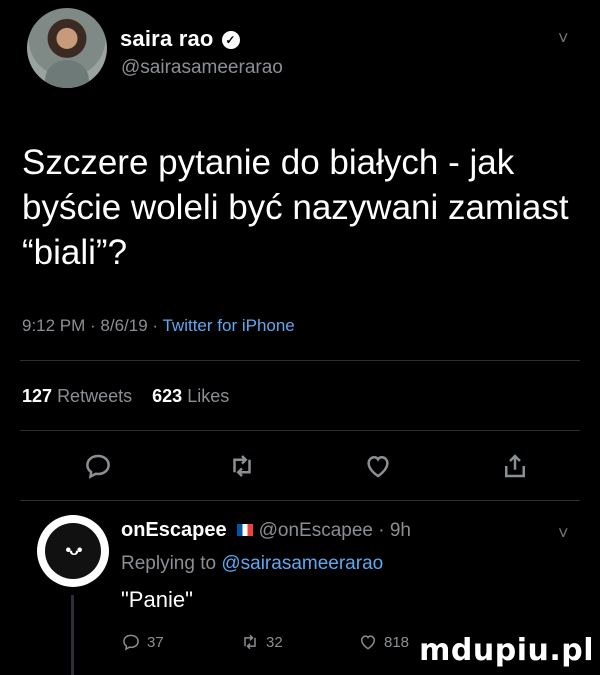 This screenshot has height=675, width=600. I want to click on france-flag-icon, so click(244, 530).